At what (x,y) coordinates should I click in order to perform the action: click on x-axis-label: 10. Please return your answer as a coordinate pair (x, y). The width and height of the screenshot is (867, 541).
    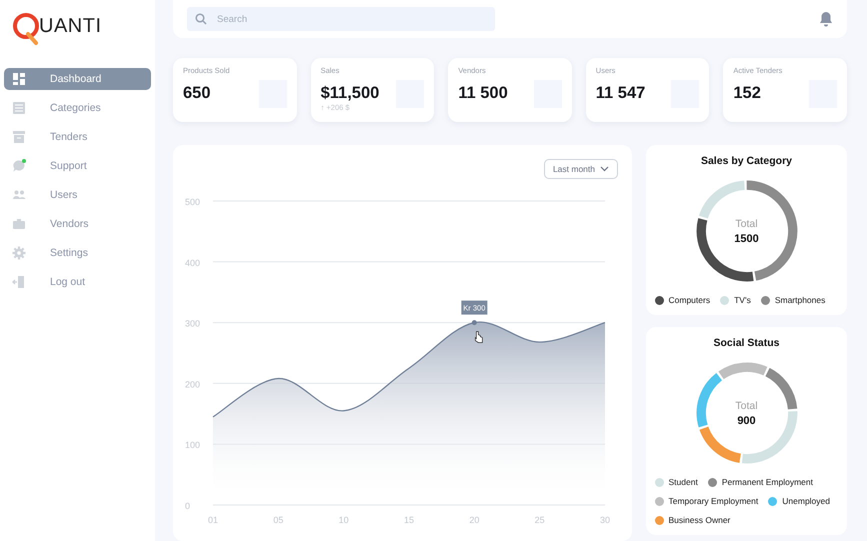
    Looking at the image, I should click on (343, 520).